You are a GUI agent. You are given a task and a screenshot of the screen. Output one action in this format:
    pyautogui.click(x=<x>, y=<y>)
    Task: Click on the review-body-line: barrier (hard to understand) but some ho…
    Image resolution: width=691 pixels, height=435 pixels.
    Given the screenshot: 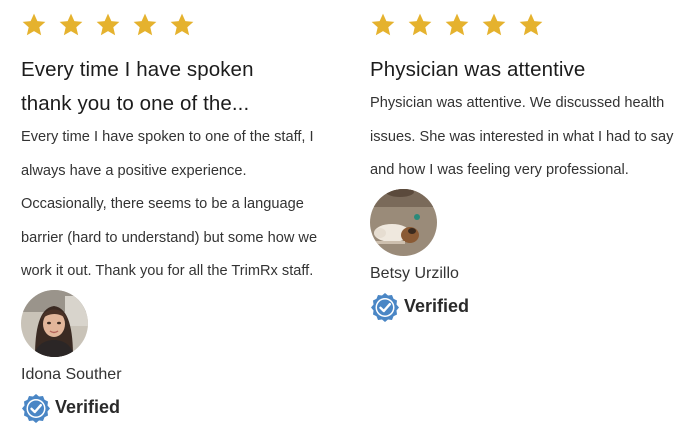 What is the action you would take?
    pyautogui.click(x=169, y=237)
    